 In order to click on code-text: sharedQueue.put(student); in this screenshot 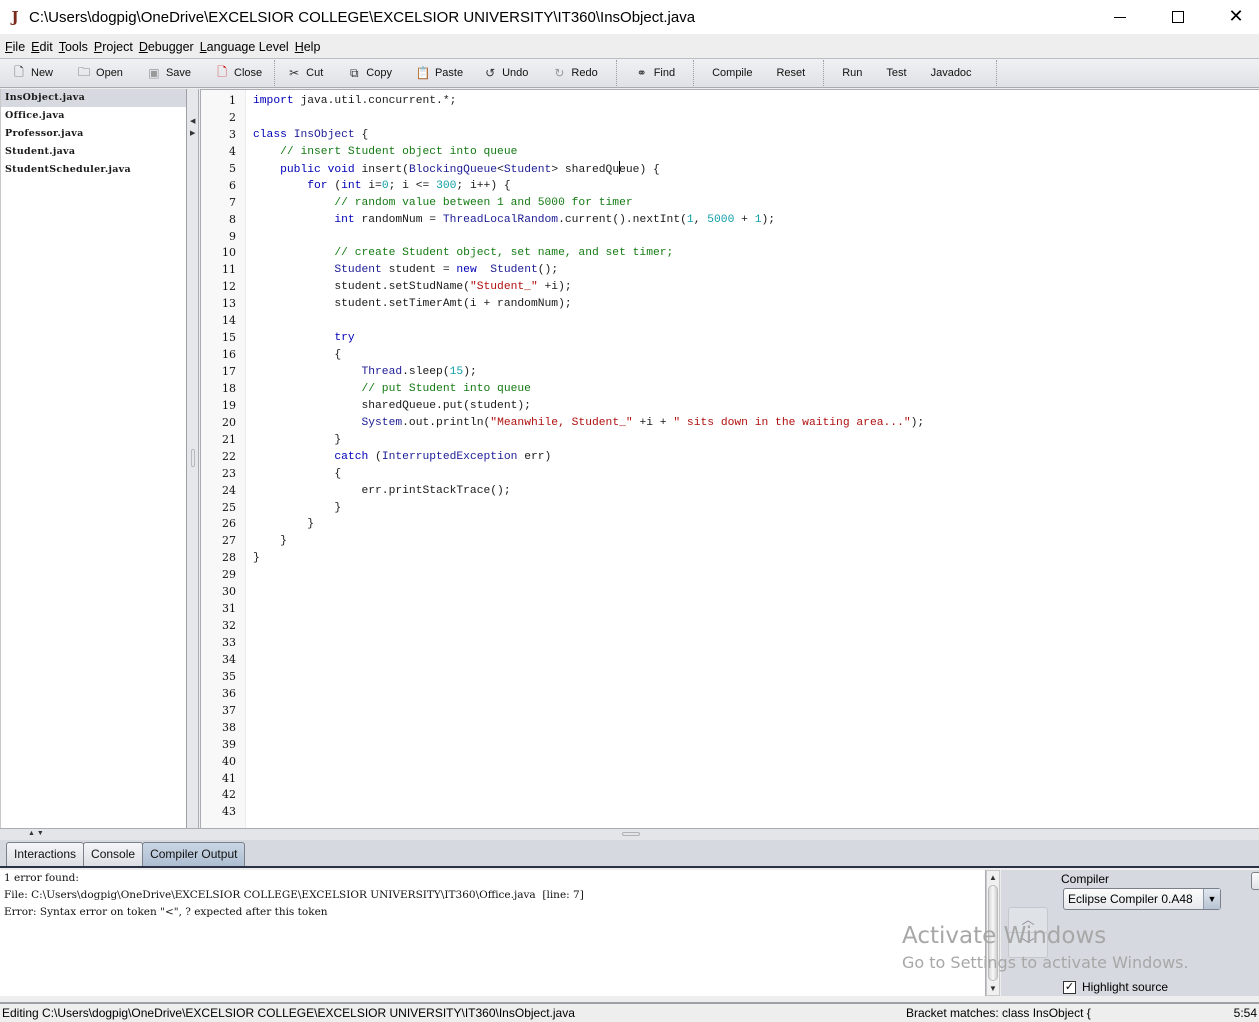, I will do `click(392, 405)`.